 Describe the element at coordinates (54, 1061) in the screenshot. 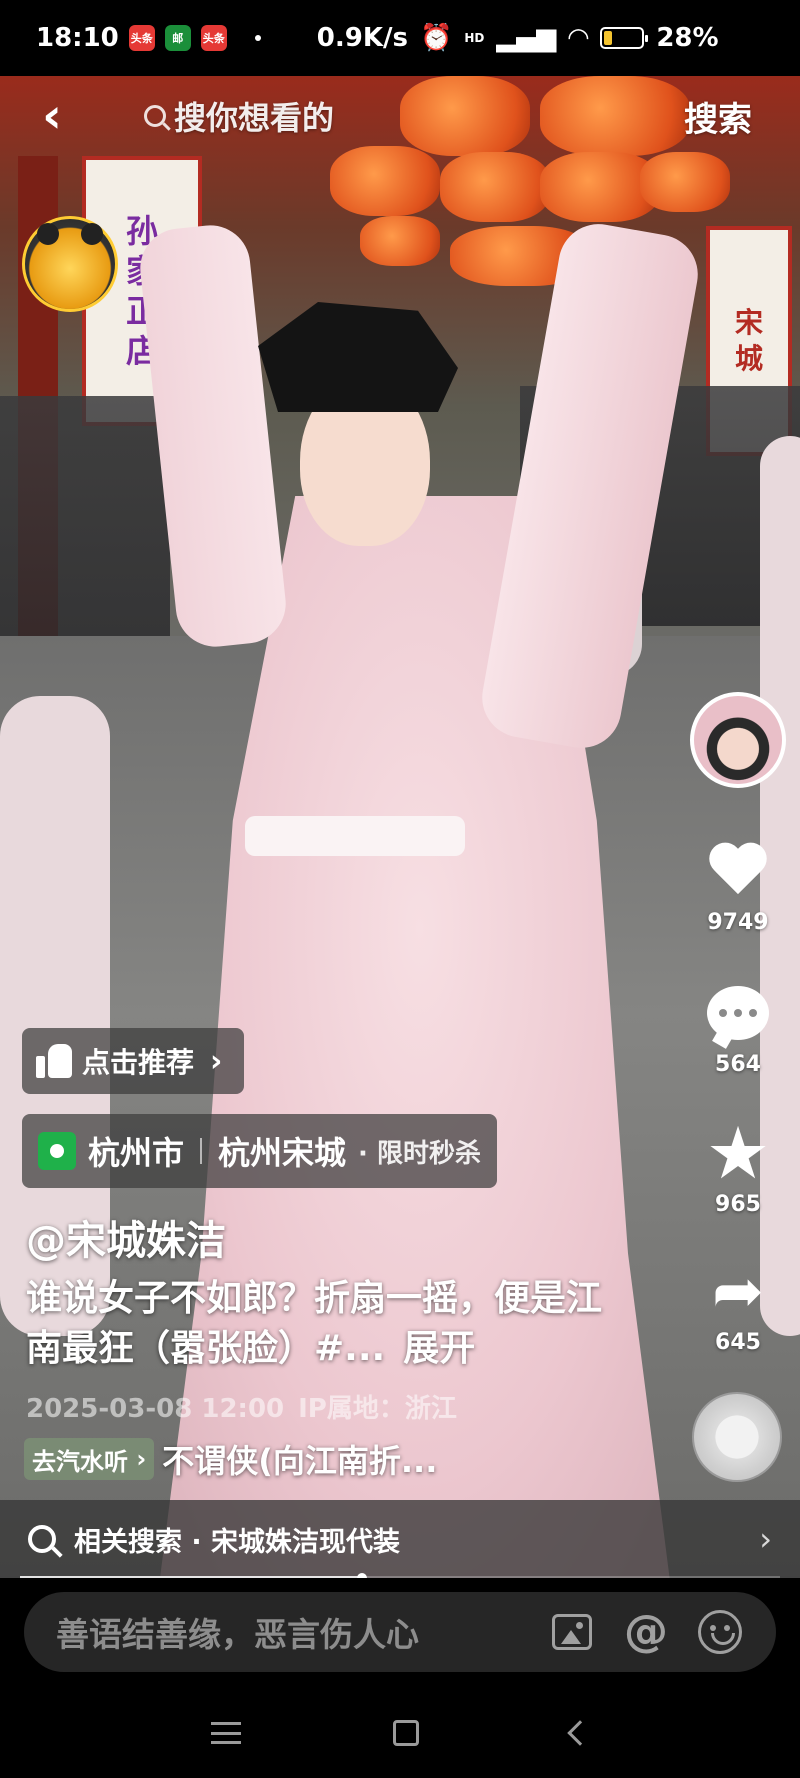

I see `thumbs-up-icon` at that location.